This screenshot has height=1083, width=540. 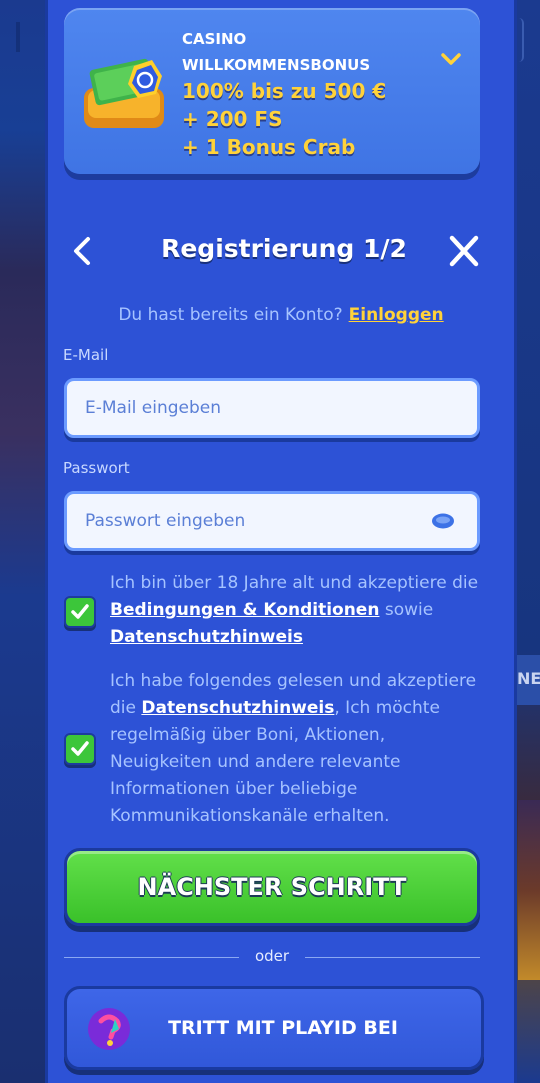 I want to click on login-link: Einloggen, so click(x=396, y=315).